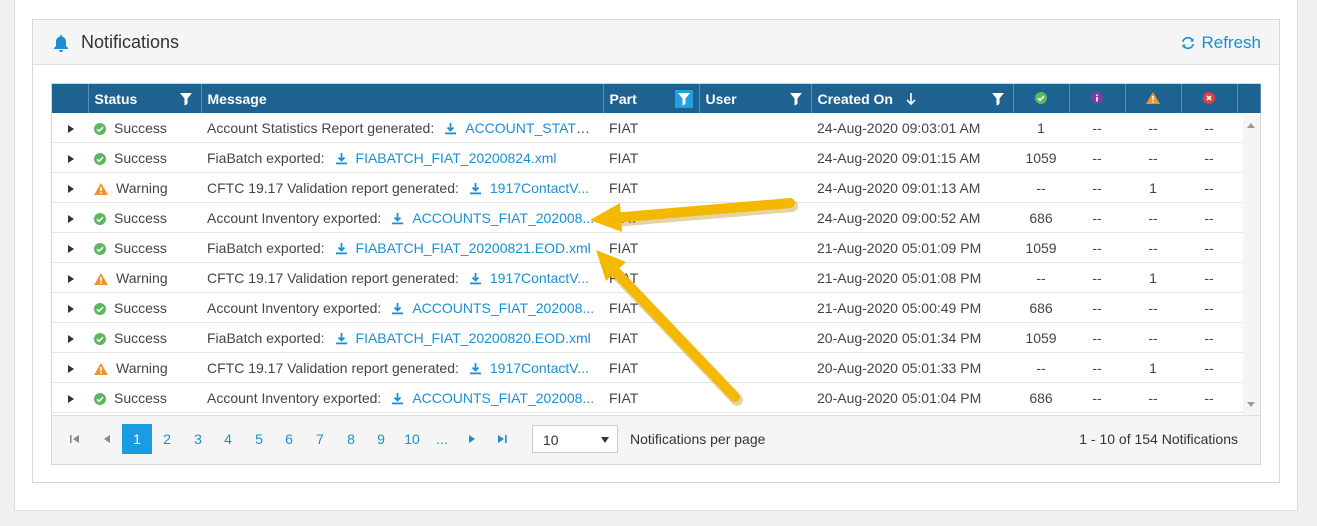 This screenshot has height=526, width=1317. Describe the element at coordinates (698, 439) in the screenshot. I see `per-page-label: Notifications per page` at that location.